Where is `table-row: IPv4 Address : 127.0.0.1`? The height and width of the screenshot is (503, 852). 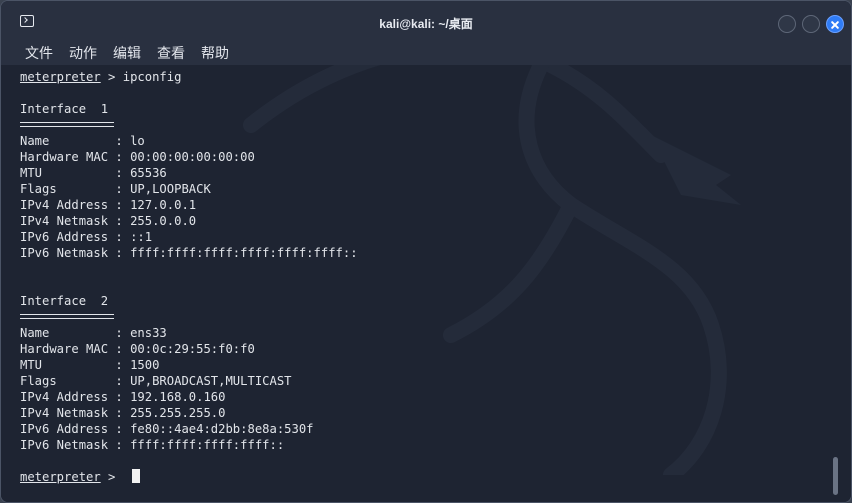 table-row: IPv4 Address : 127.0.0.1 is located at coordinates (108, 205).